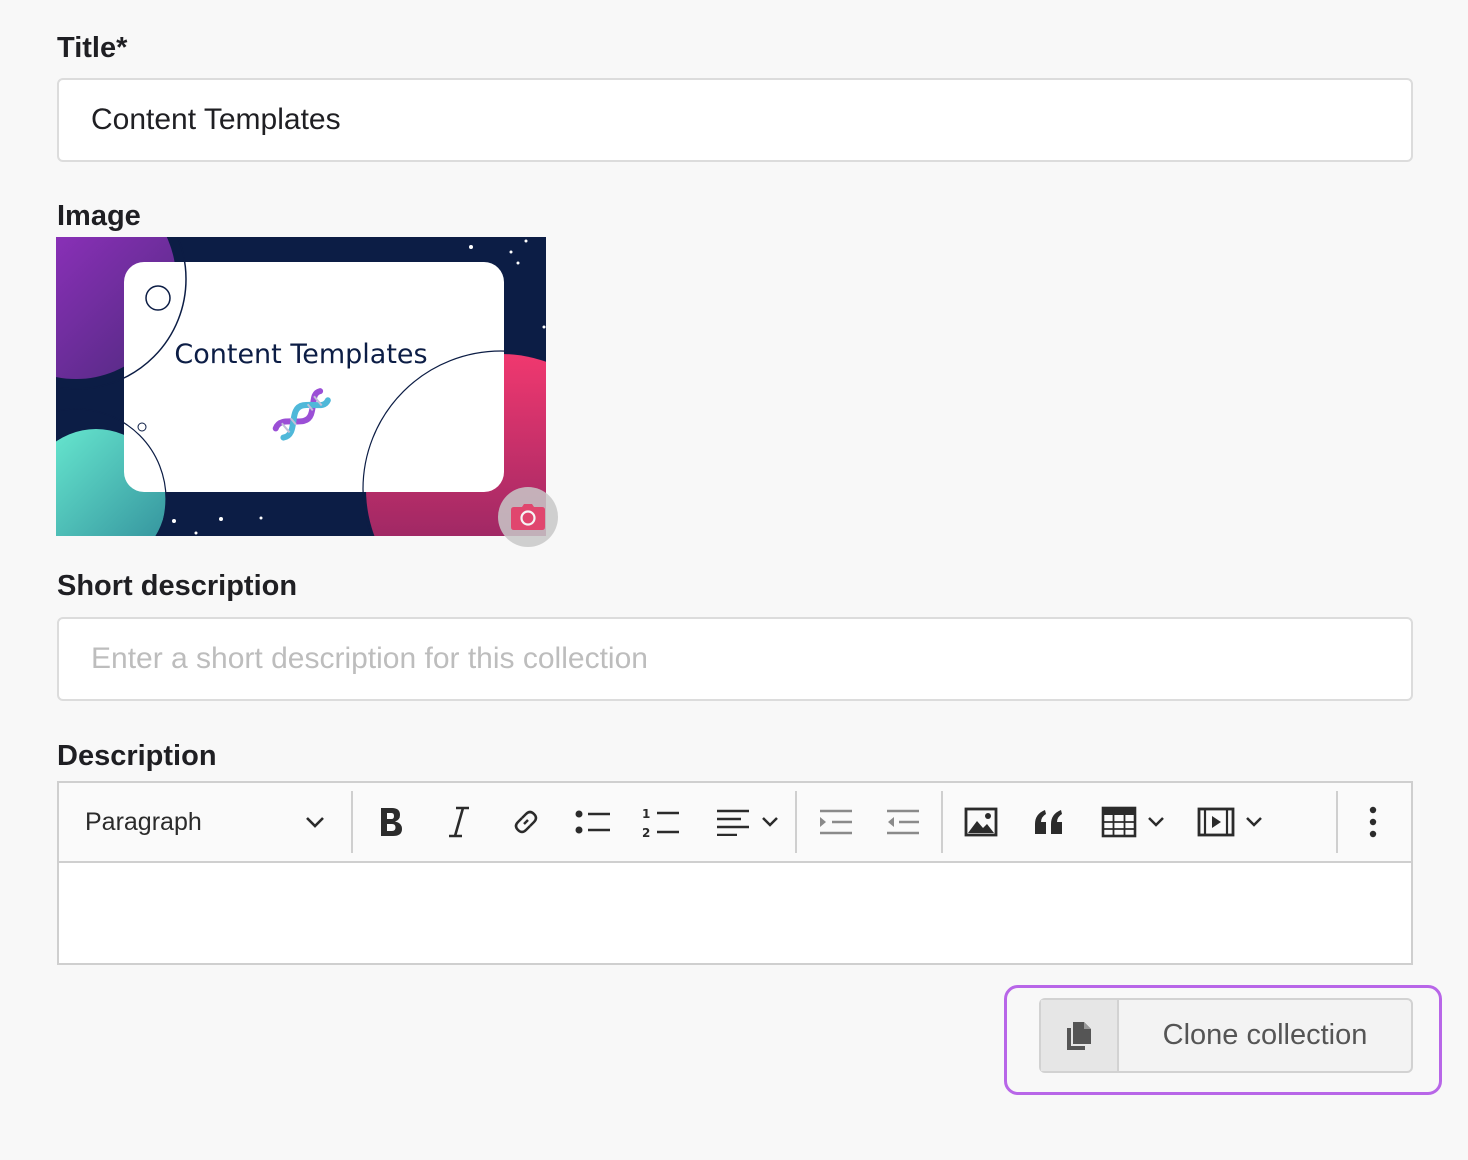 The width and height of the screenshot is (1468, 1160). I want to click on block-format-value: Paragraph, so click(143, 821).